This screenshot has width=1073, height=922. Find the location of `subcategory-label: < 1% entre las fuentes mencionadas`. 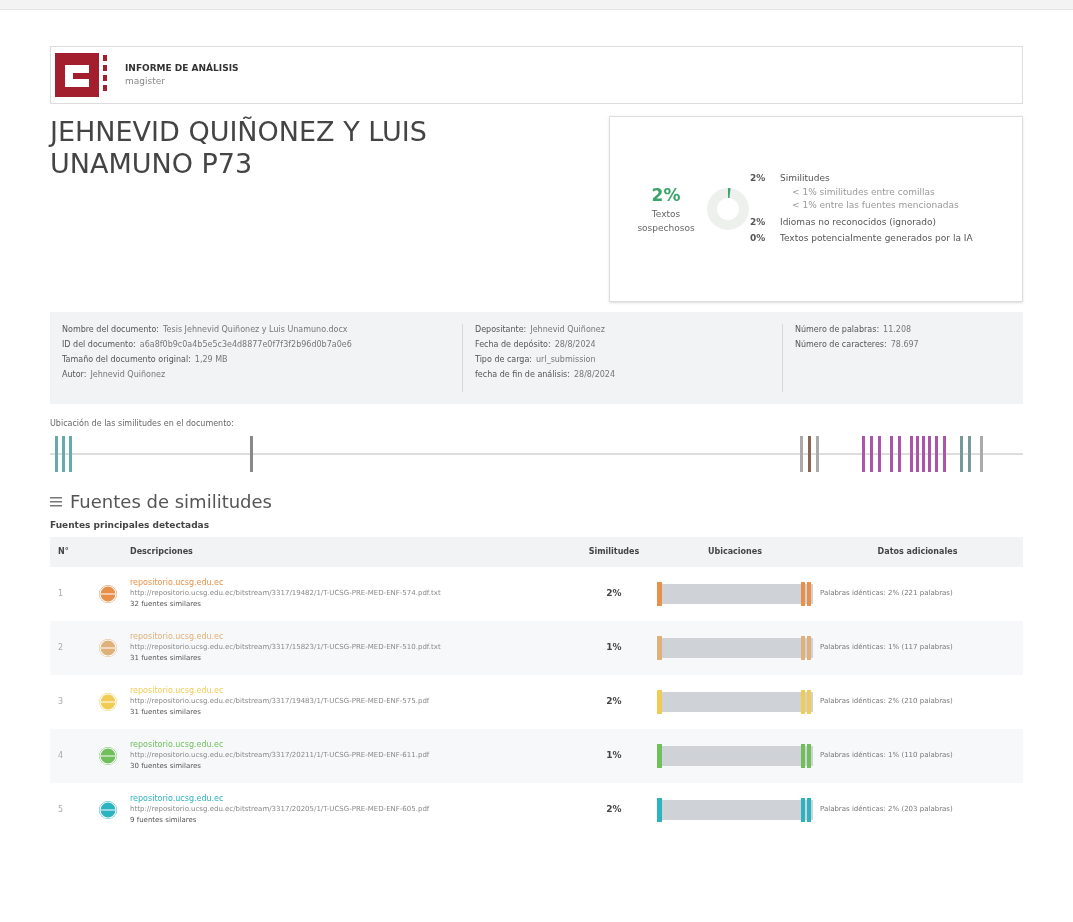

subcategory-label: < 1% entre las fuentes mencionadas is located at coordinates (875, 206).